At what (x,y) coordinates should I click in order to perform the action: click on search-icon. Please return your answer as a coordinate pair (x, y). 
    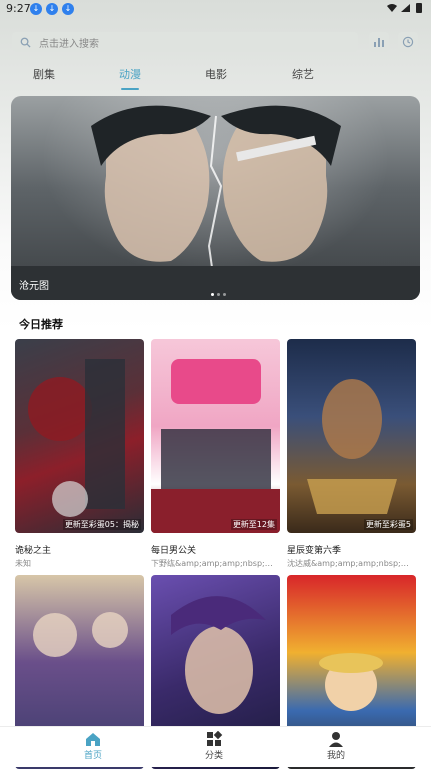
    Looking at the image, I should click on (25, 42).